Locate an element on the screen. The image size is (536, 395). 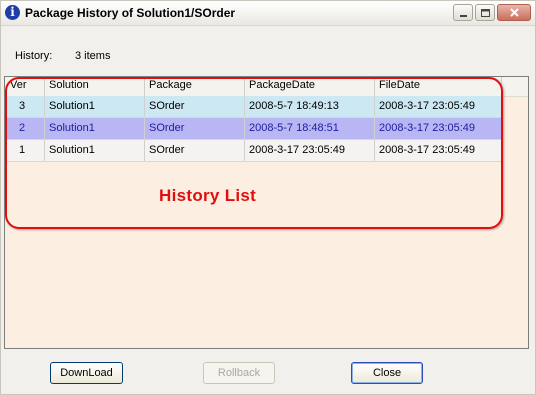
close-icon is located at coordinates (514, 12).